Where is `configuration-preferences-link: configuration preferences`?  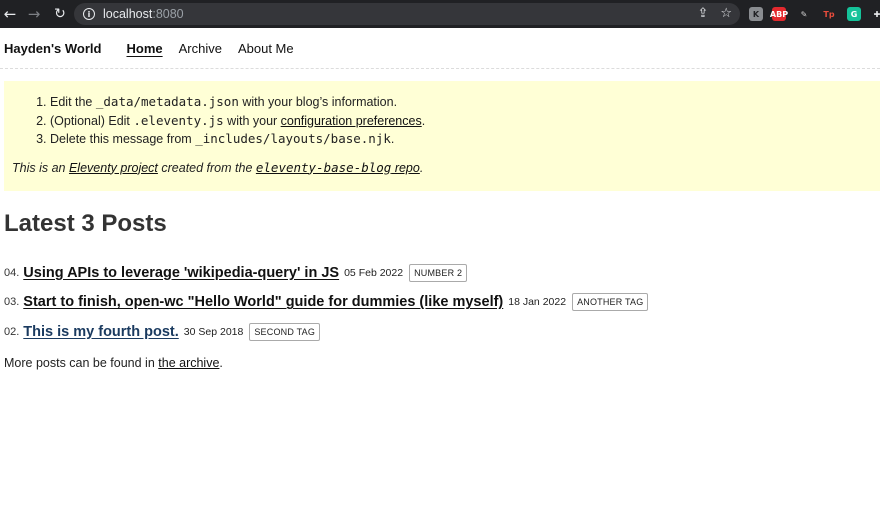
configuration-preferences-link: configuration preferences is located at coordinates (351, 121).